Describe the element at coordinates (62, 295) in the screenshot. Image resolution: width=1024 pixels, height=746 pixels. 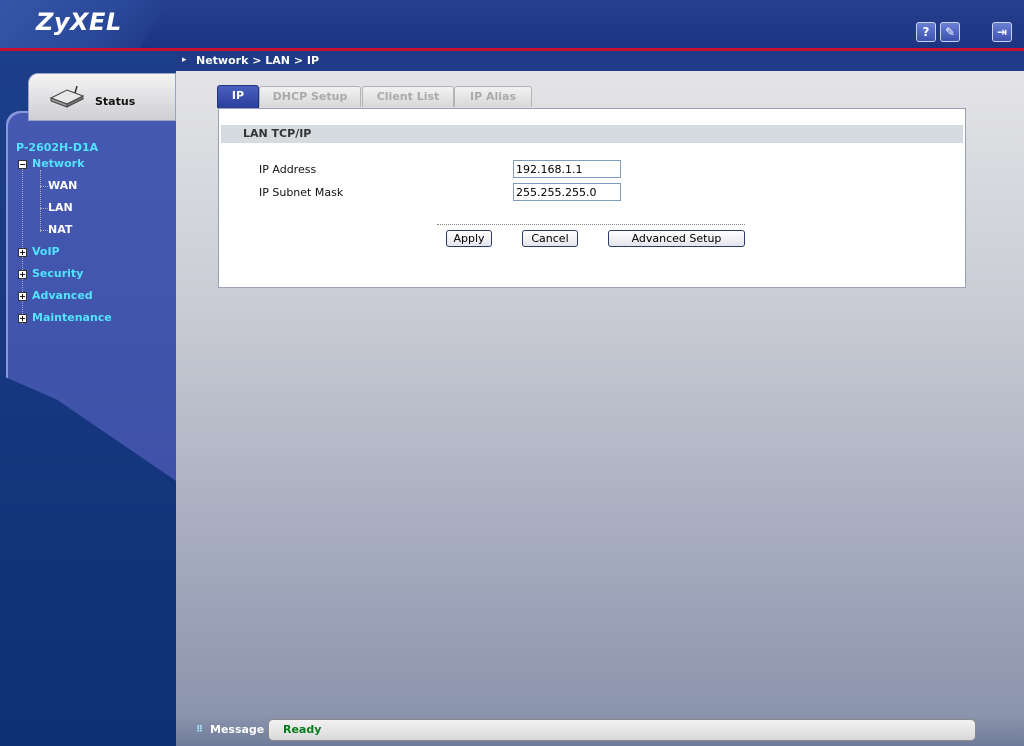
I see `tree-item-advanced: Advanced` at that location.